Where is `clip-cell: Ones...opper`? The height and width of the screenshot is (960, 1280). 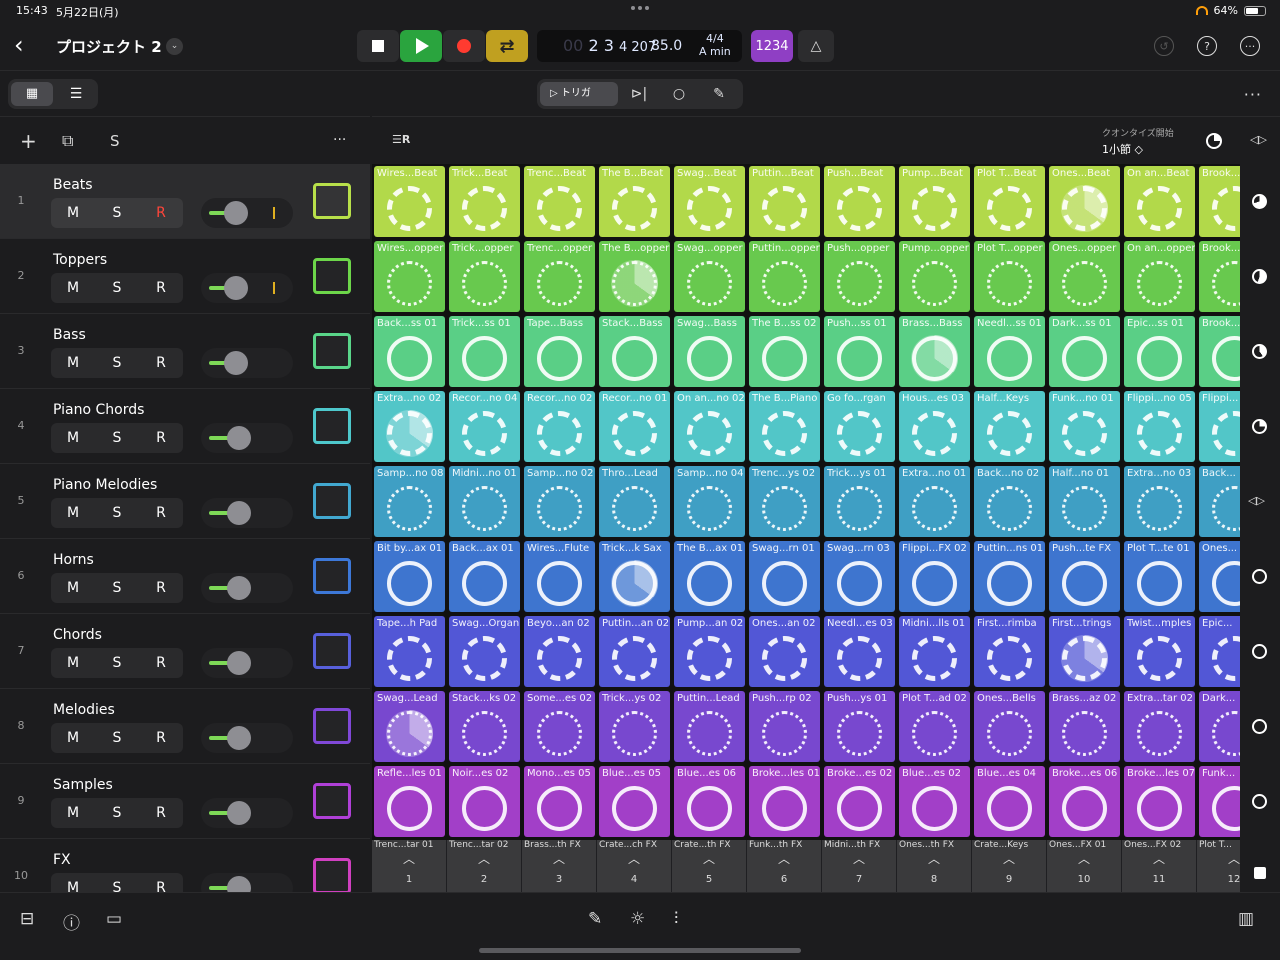 clip-cell: Ones...opper is located at coordinates (1084, 276).